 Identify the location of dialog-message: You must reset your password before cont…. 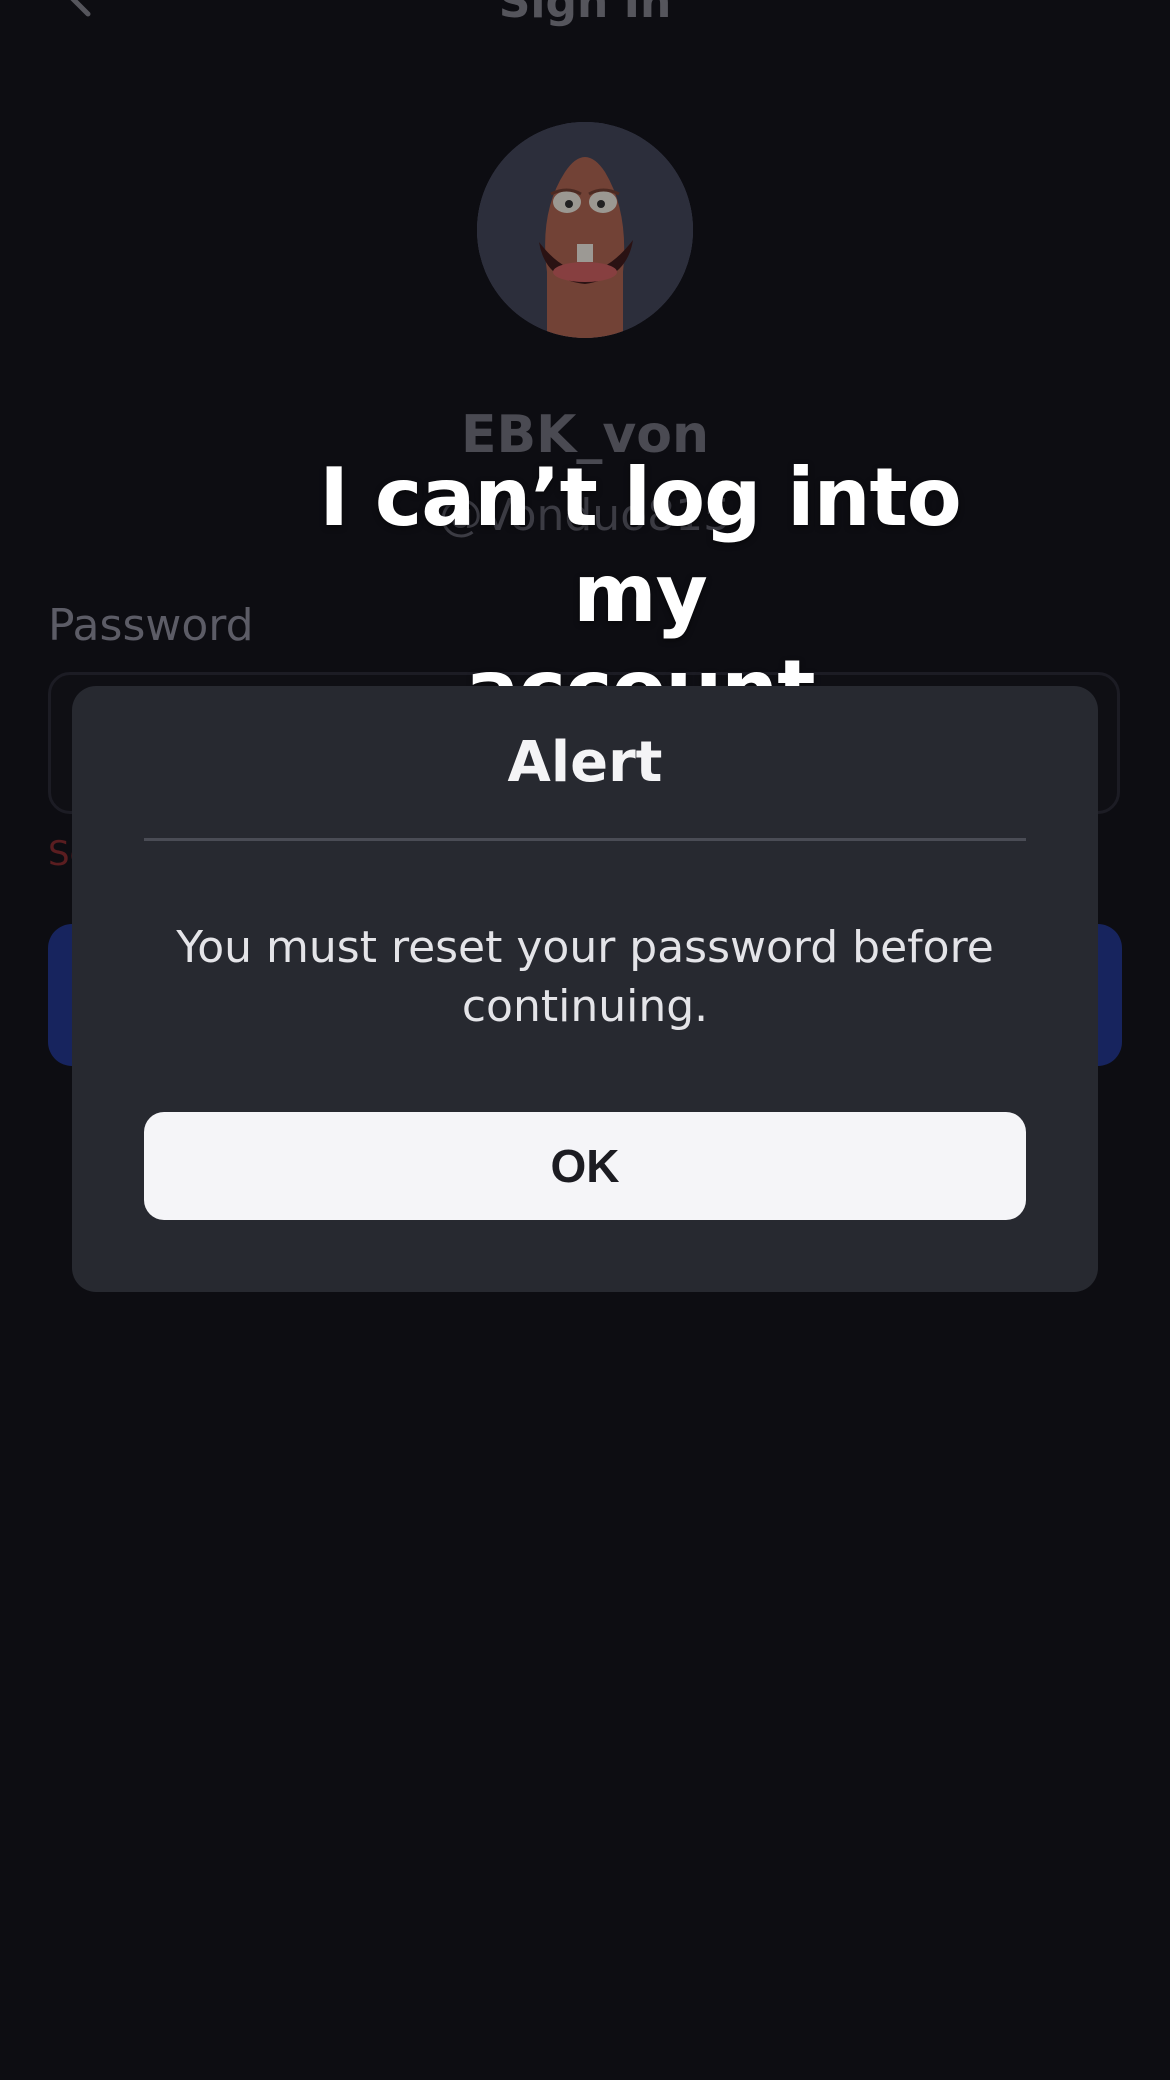
(585, 977).